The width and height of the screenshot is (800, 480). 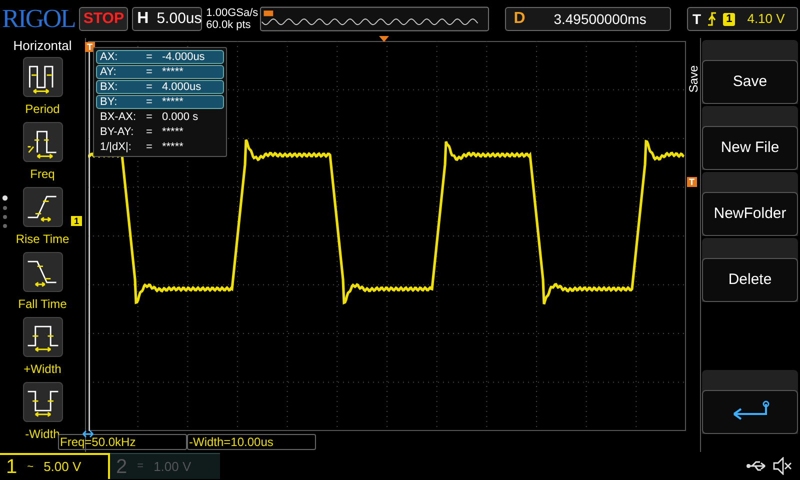 I want to click on measure-label: Fall Time, so click(x=42, y=304).